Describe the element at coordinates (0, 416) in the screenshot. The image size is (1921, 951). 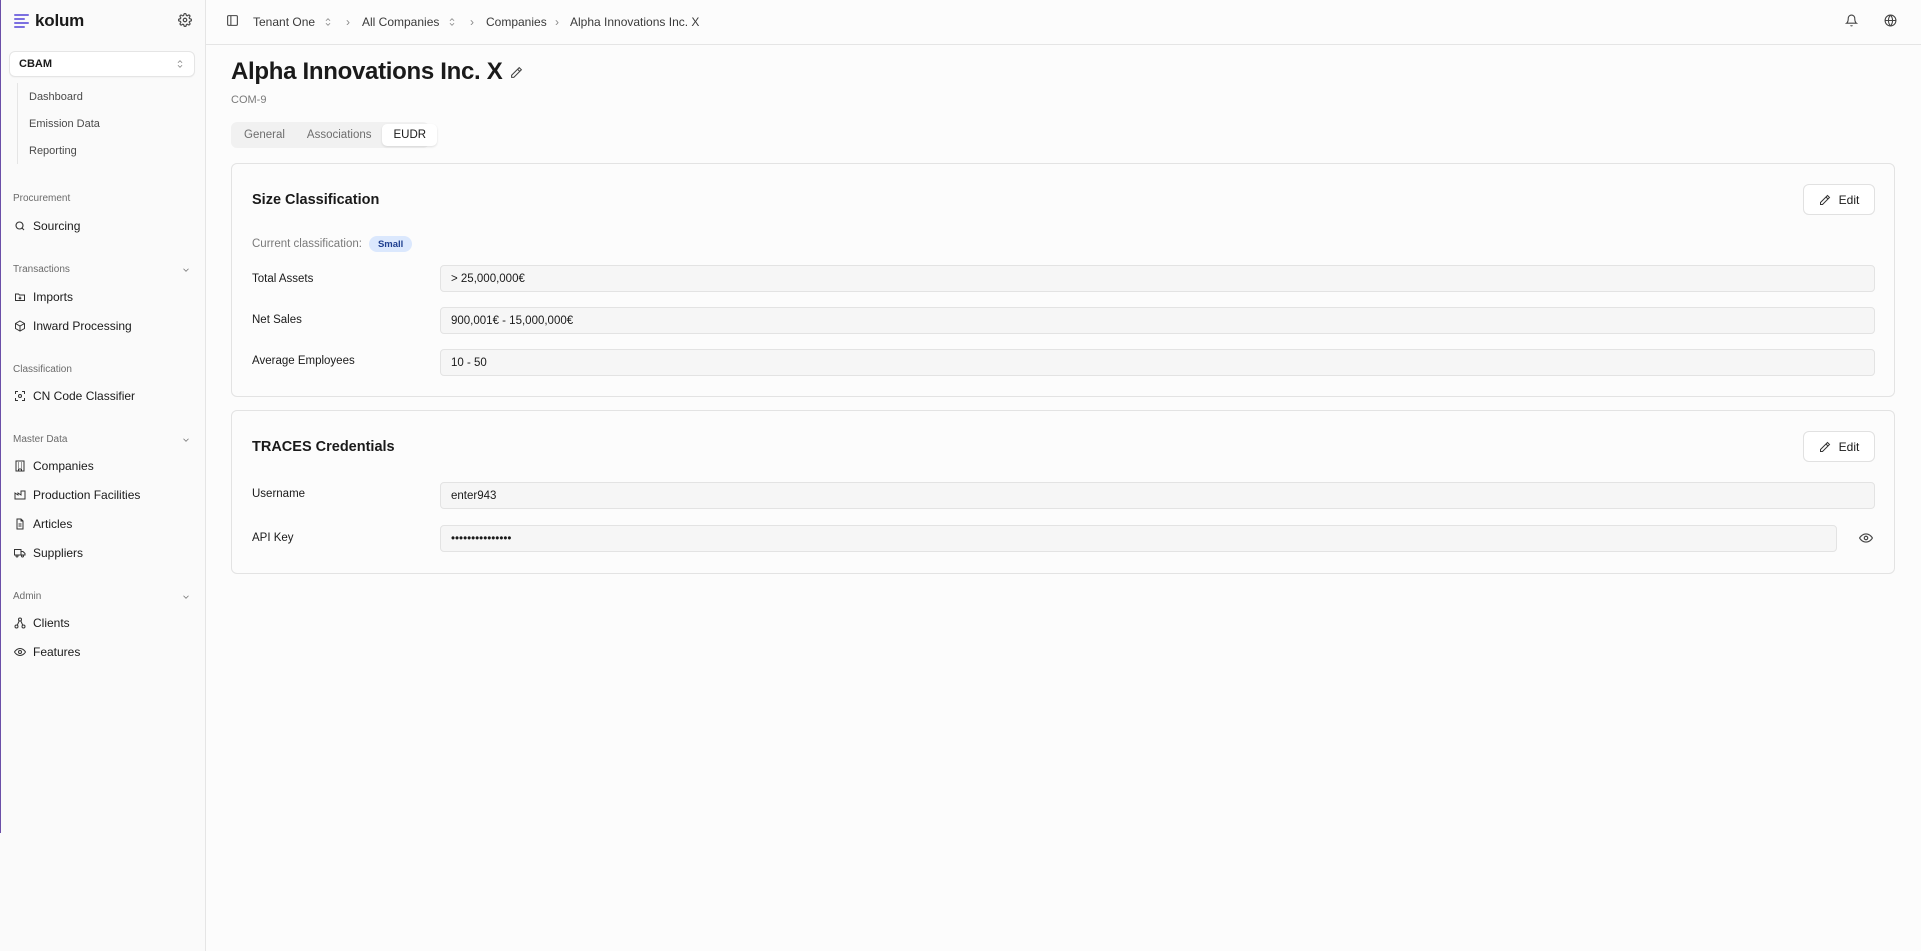
I see `sidebar-edge` at that location.